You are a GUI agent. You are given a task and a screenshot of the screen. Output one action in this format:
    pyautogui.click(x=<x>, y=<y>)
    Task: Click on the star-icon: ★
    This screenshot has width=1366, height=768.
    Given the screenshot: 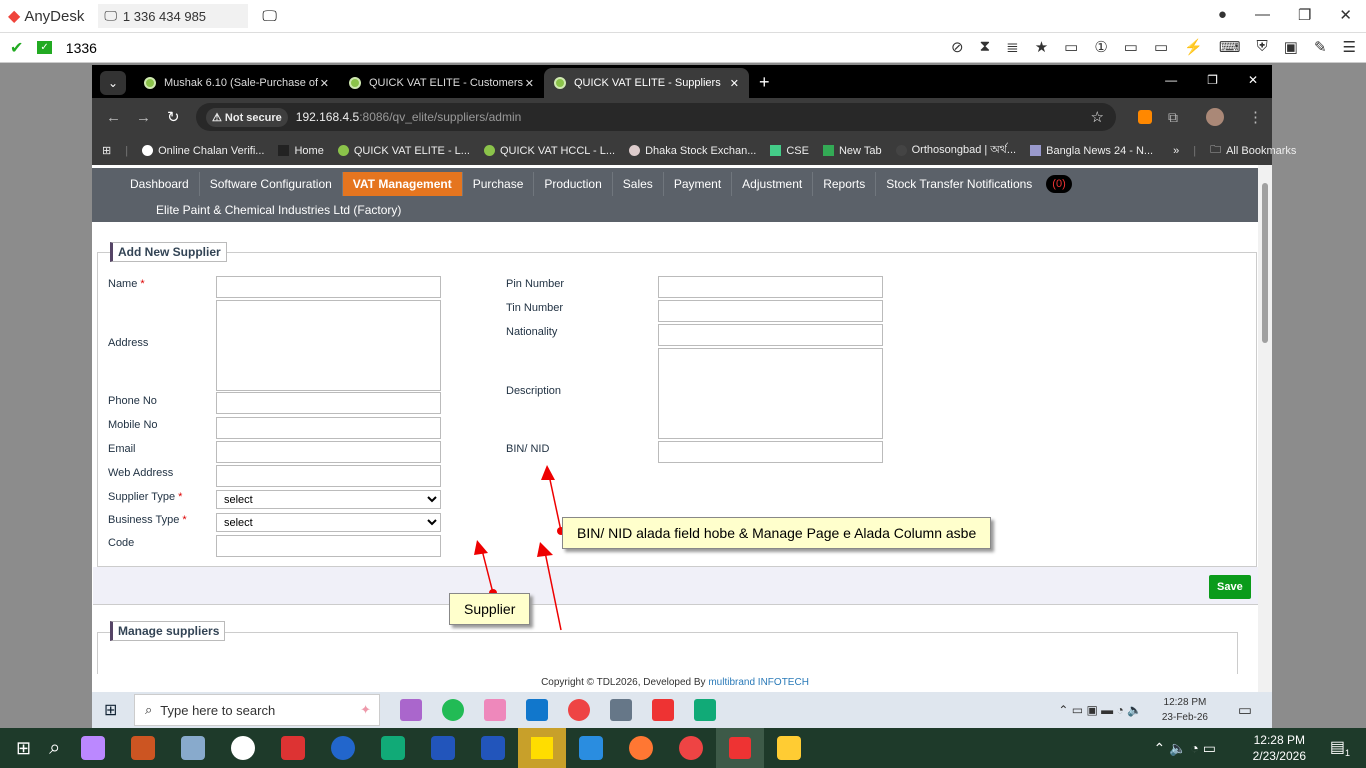 What is the action you would take?
    pyautogui.click(x=1041, y=47)
    